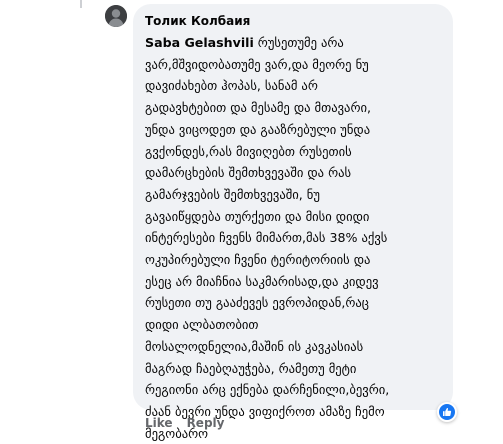  Describe the element at coordinates (258, 129) in the screenshot. I see `comment-line: უნდა ვიცოდეთ და გააზრებული უნდა` at that location.